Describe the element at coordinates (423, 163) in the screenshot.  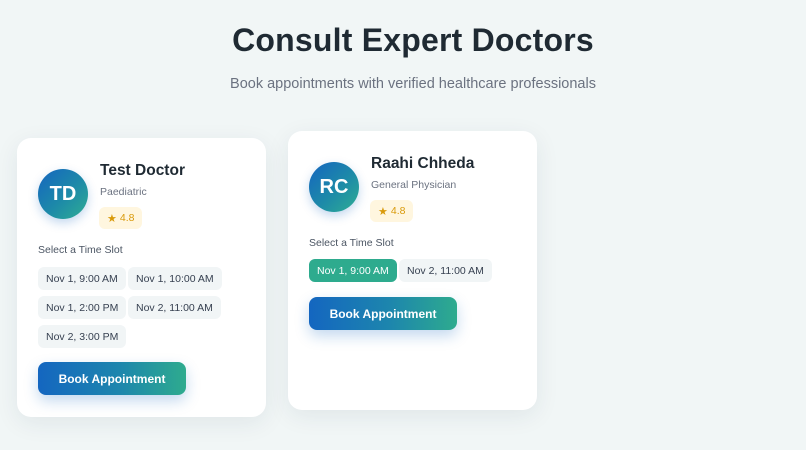
I see `doctor-name: Raahi Chheda` at that location.